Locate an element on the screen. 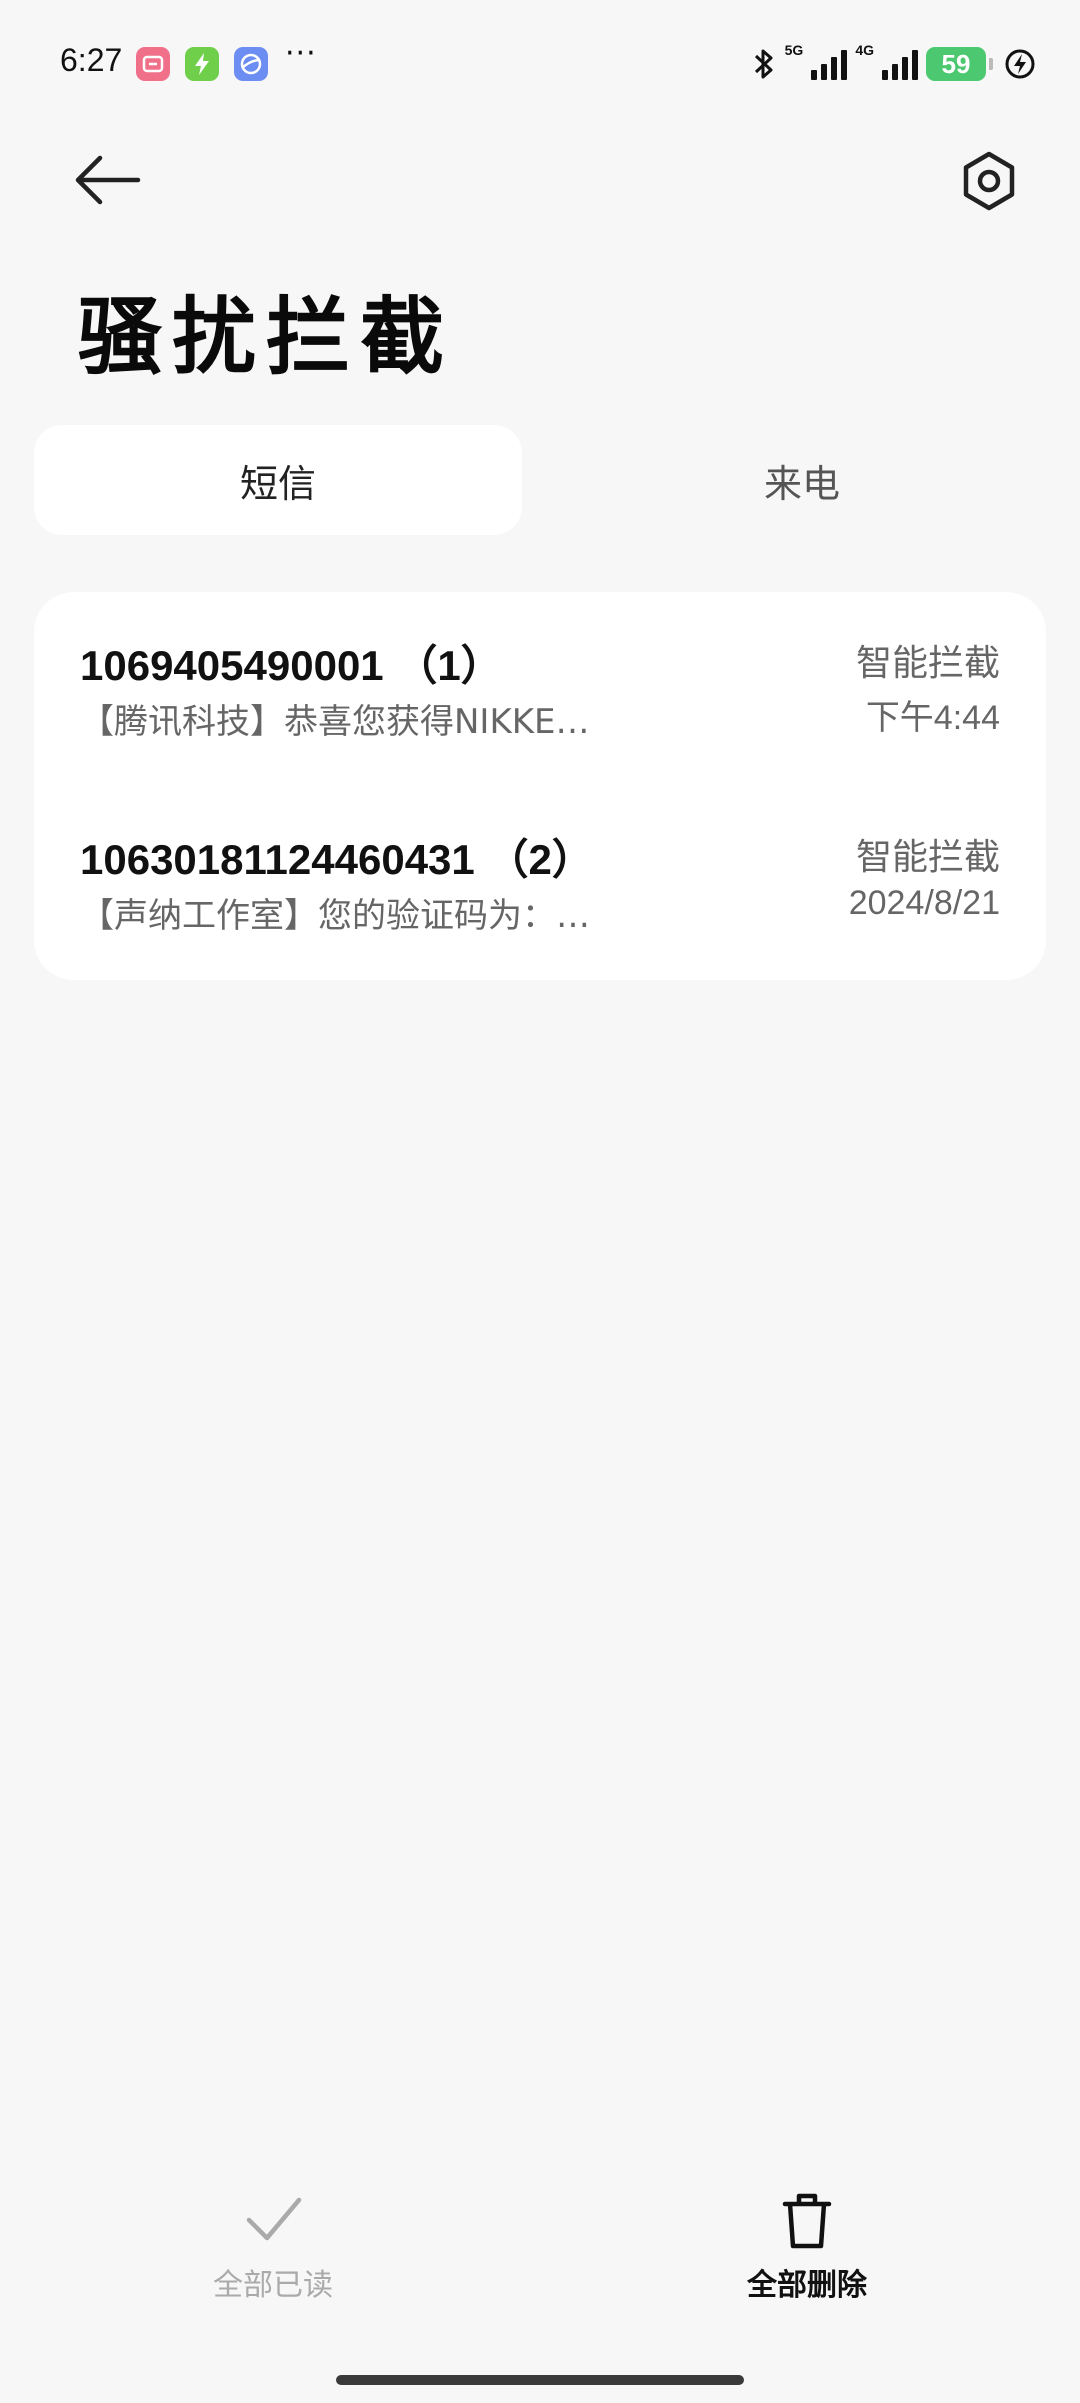  network-4g-label: 4G is located at coordinates (864, 50).